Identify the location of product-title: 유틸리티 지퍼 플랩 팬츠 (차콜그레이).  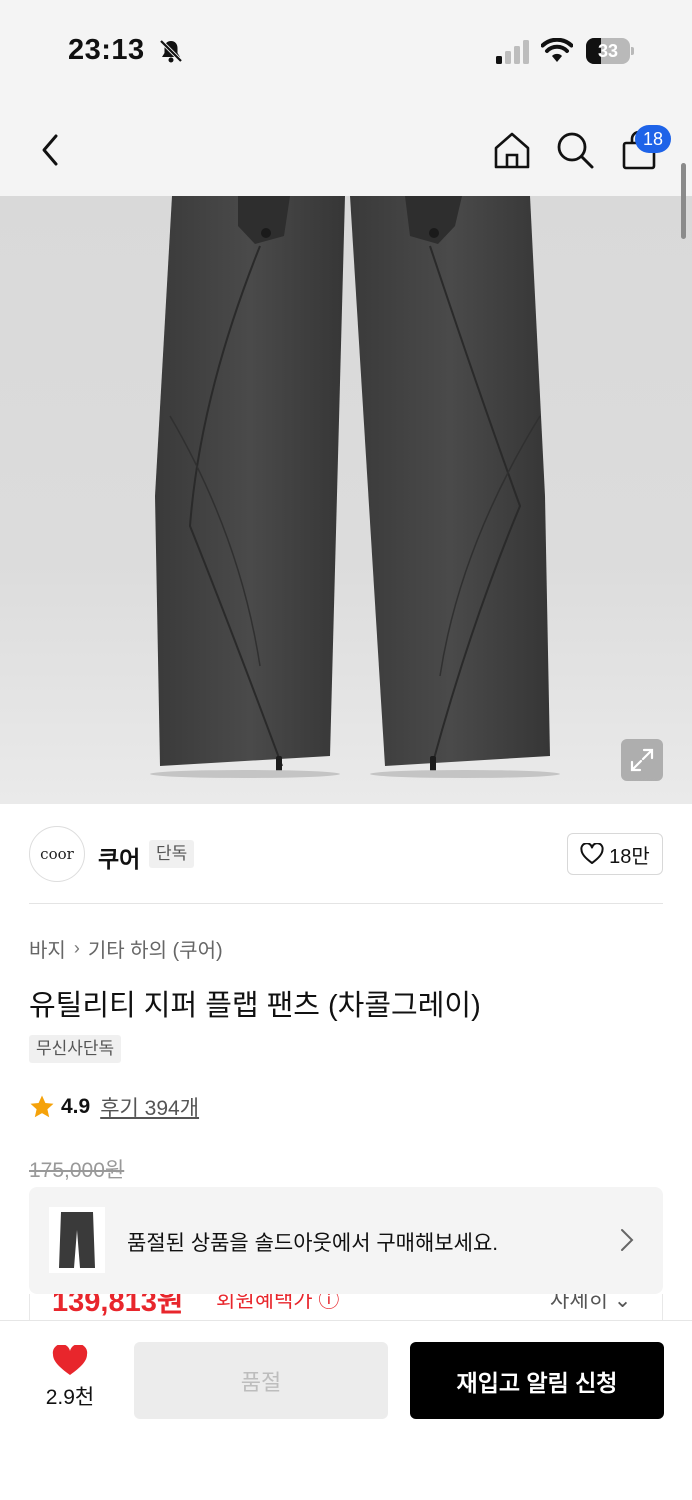
(255, 1006).